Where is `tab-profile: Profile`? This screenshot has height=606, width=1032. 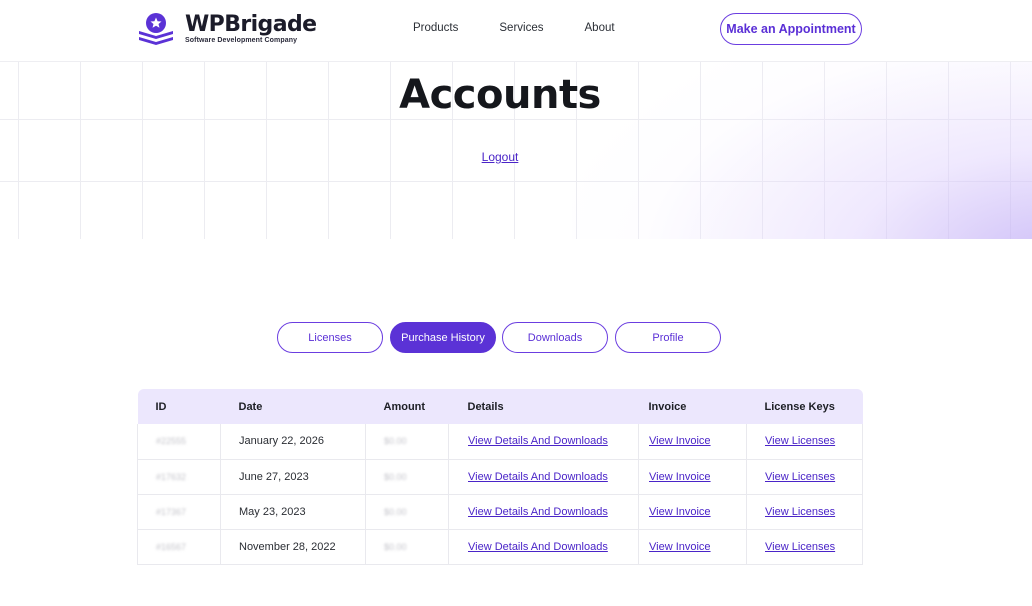 tab-profile: Profile is located at coordinates (668, 337).